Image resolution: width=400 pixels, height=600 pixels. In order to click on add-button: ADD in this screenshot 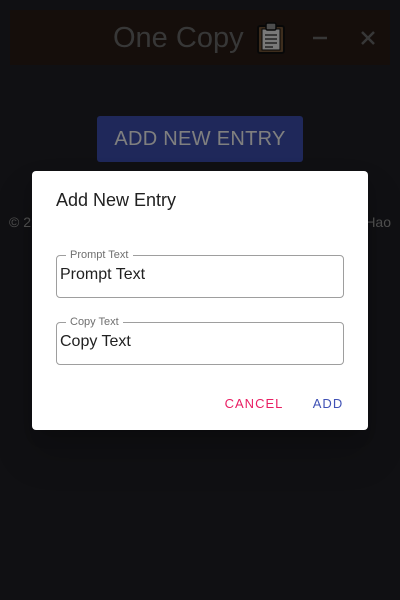, I will do `click(328, 404)`.